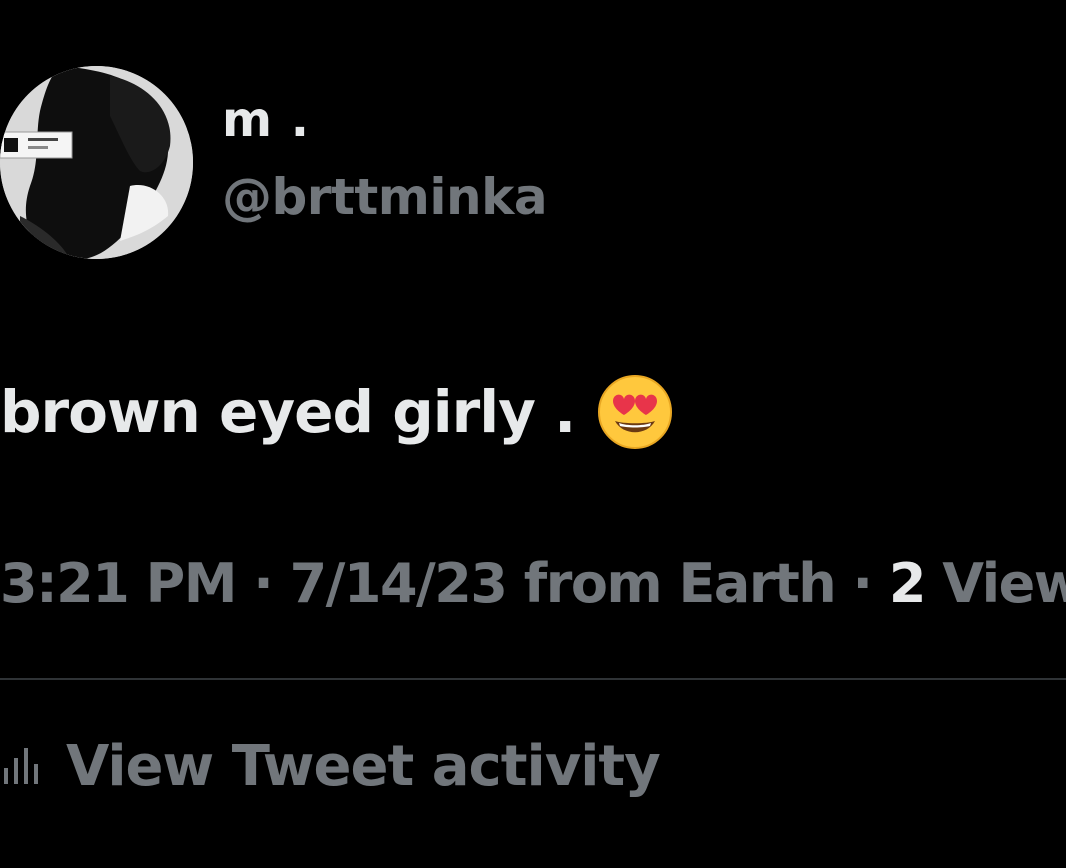 Image resolution: width=1066 pixels, height=868 pixels. I want to click on tweet-text: brown eyed girly ., so click(336, 412).